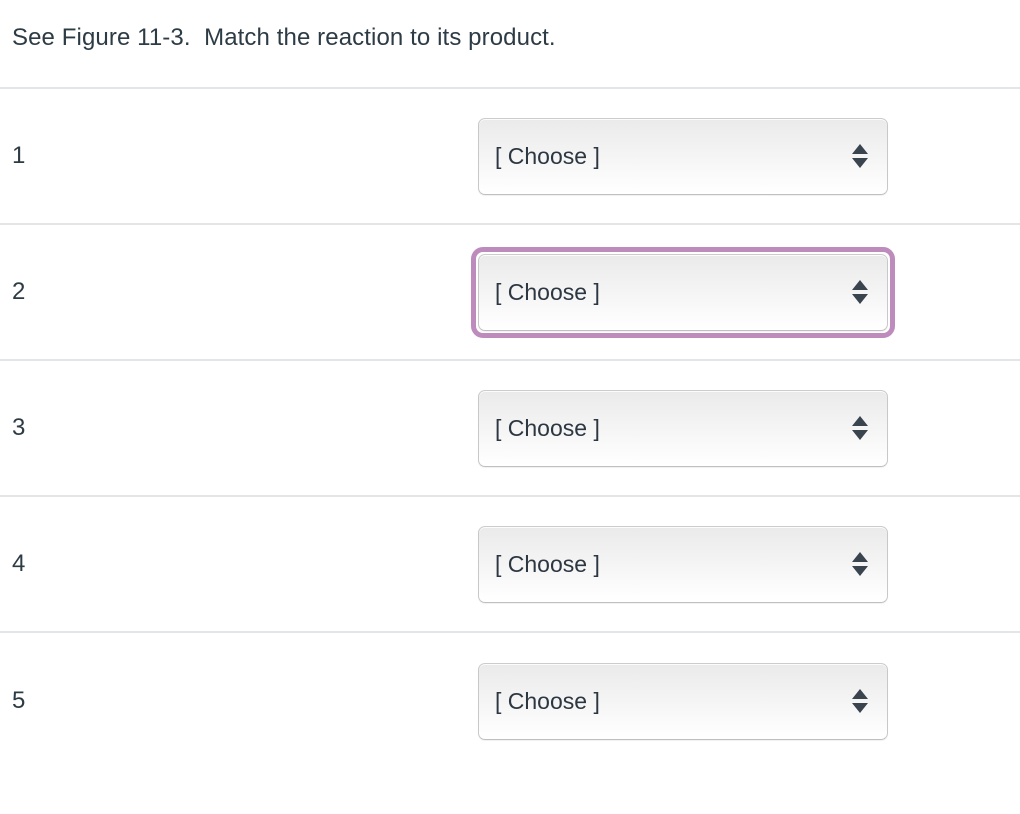  Describe the element at coordinates (19, 700) in the screenshot. I see `match-row-label: 5` at that location.